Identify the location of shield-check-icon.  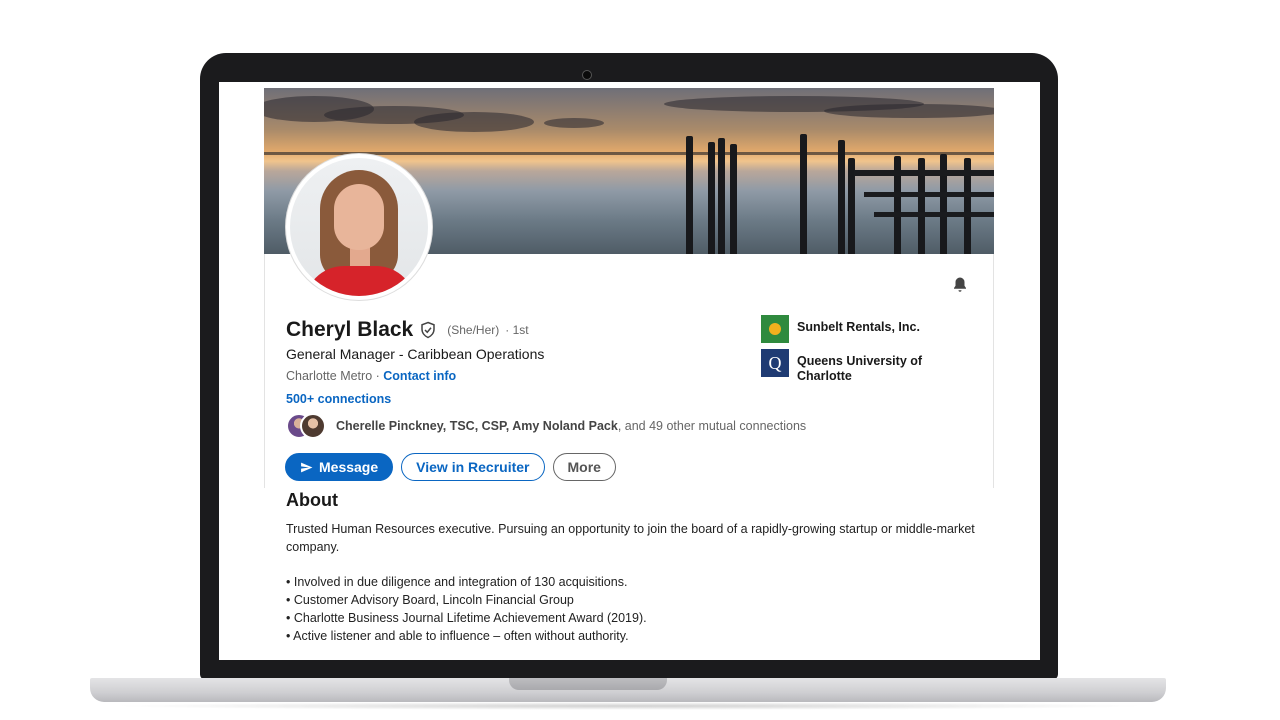
(428, 330).